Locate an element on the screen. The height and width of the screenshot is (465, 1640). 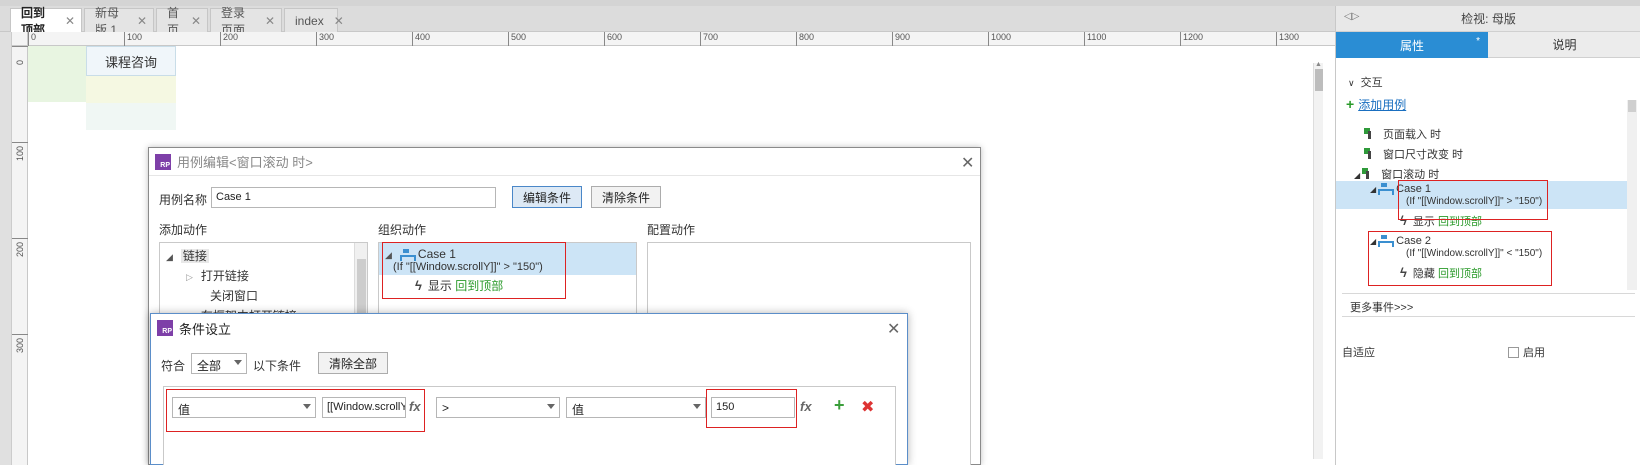
inspector-case-1-action: ϟ 显示 回到顶部 is located at coordinates (1441, 221).